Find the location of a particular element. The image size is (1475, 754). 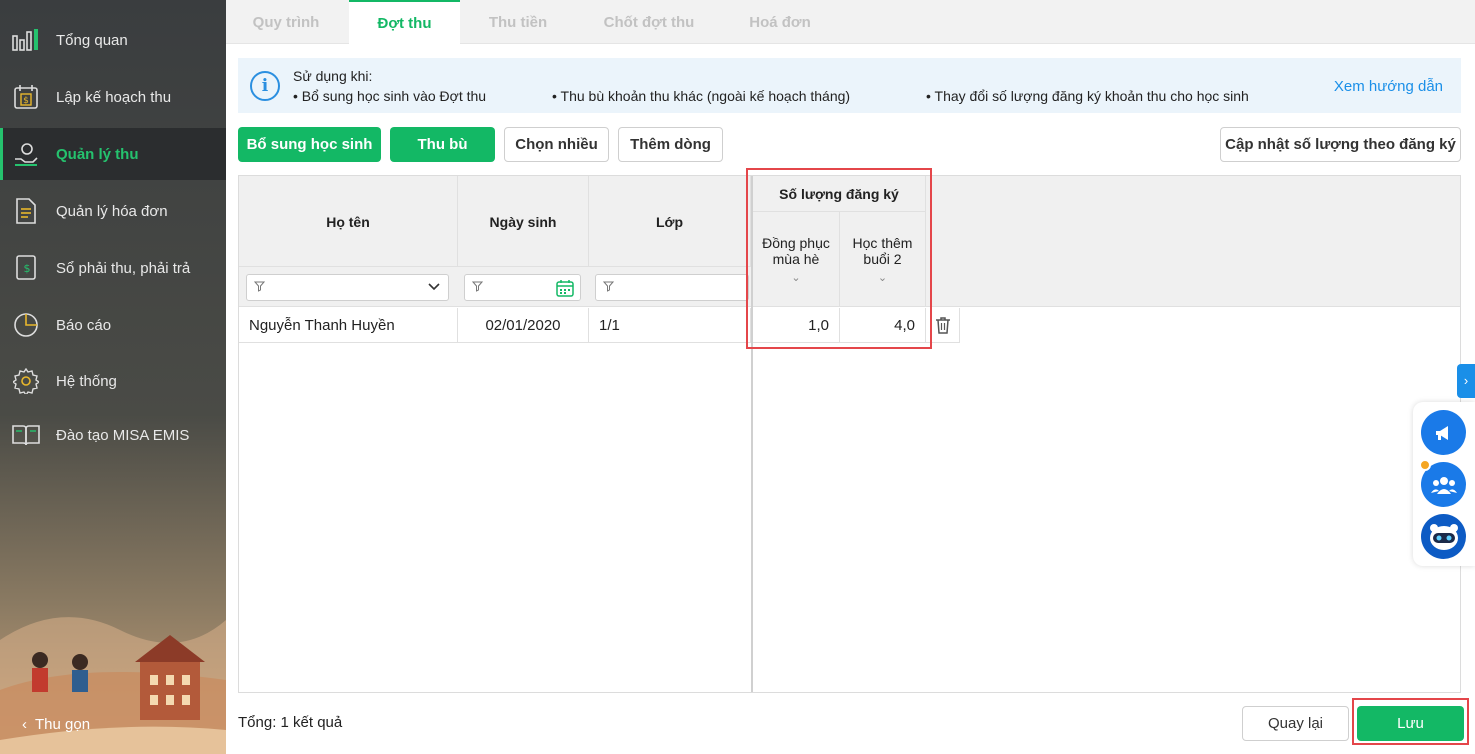

sidebar-item-plan: $ Lập kế hoạch thu is located at coordinates (113, 97).